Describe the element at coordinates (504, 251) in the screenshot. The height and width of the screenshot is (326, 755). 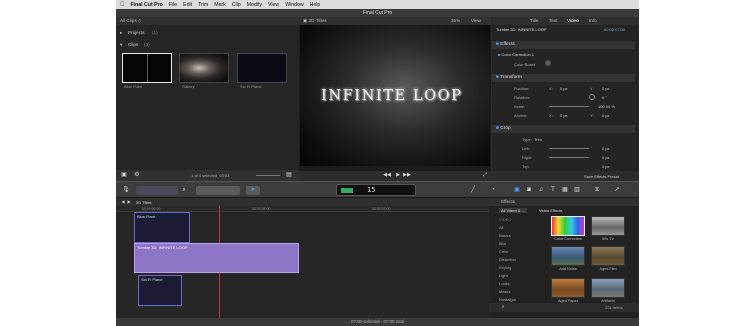
I see `category-item: Color` at that location.